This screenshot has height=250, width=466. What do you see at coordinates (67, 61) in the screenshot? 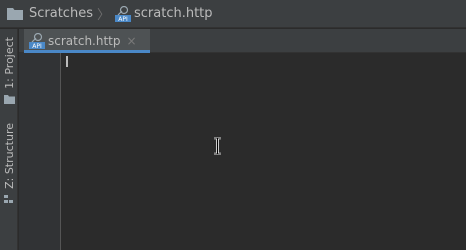
I see `text-caret` at bounding box center [67, 61].